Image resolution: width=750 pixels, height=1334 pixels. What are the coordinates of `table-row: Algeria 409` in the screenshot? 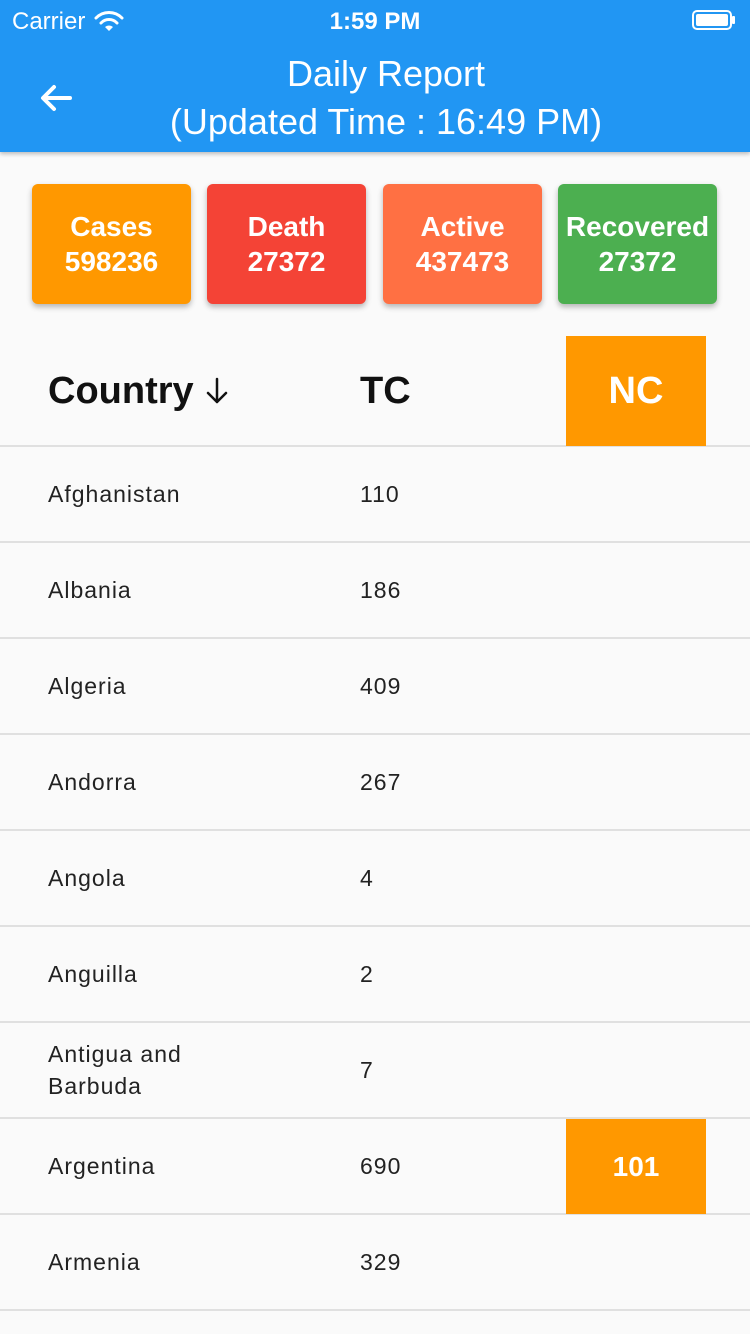 It's located at (375, 687).